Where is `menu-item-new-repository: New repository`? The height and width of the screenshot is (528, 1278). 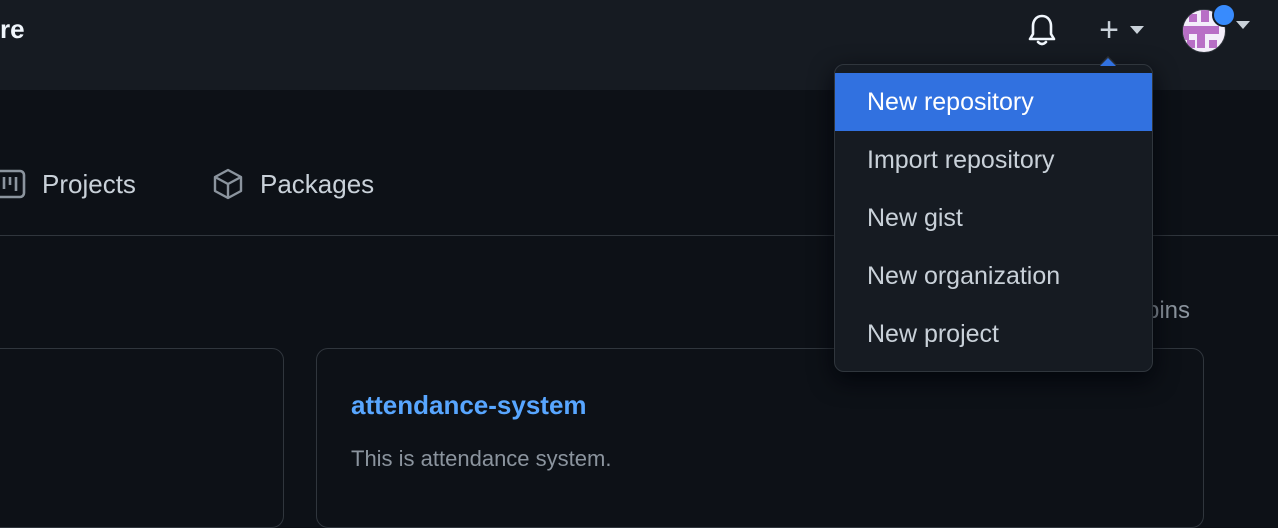
menu-item-new-repository: New repository is located at coordinates (993, 102).